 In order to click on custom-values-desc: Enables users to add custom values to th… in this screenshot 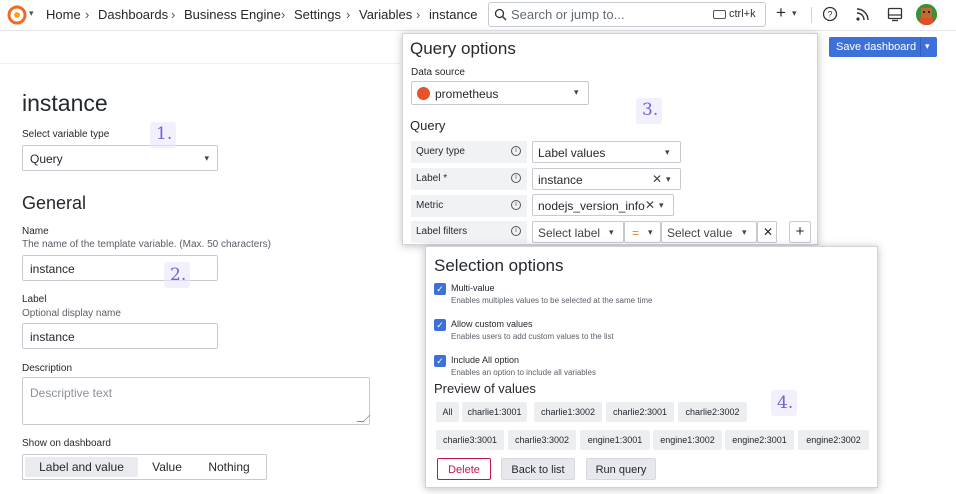, I will do `click(532, 336)`.